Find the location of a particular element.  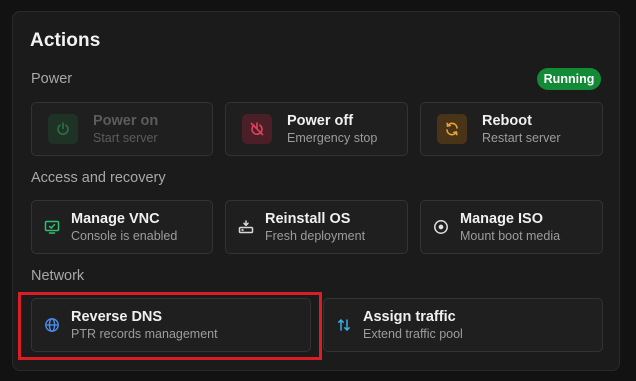

manage-iso-title: Manage ISO is located at coordinates (501, 218).